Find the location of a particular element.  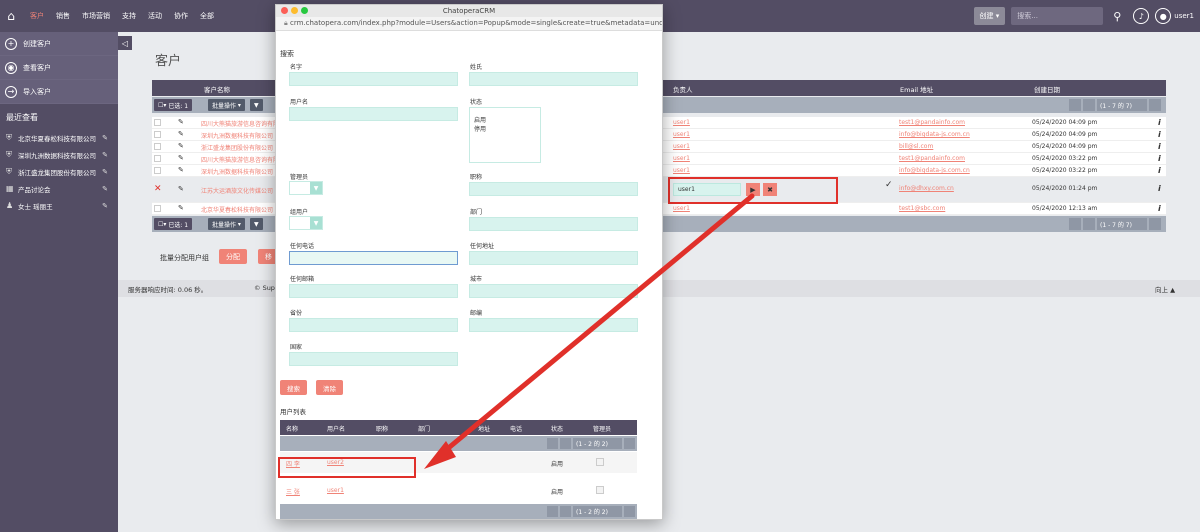

status-select: 启用 停用 is located at coordinates (505, 135).